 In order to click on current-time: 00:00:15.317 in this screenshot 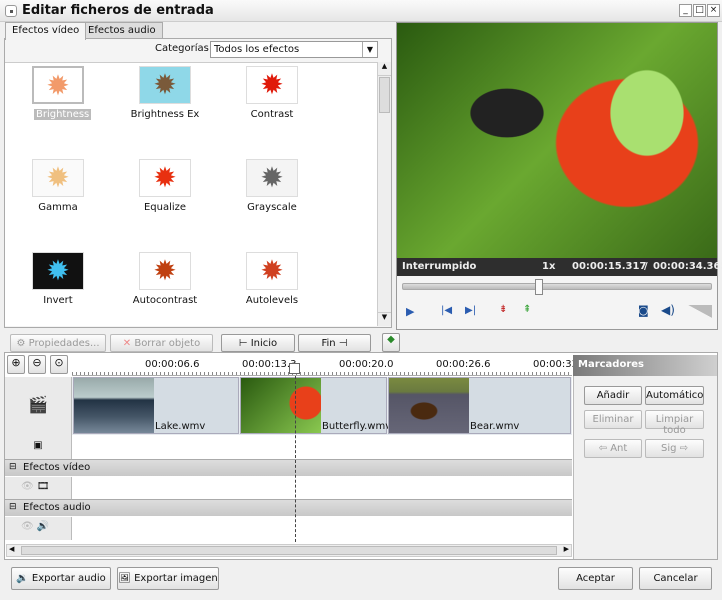, I will do `click(609, 266)`.